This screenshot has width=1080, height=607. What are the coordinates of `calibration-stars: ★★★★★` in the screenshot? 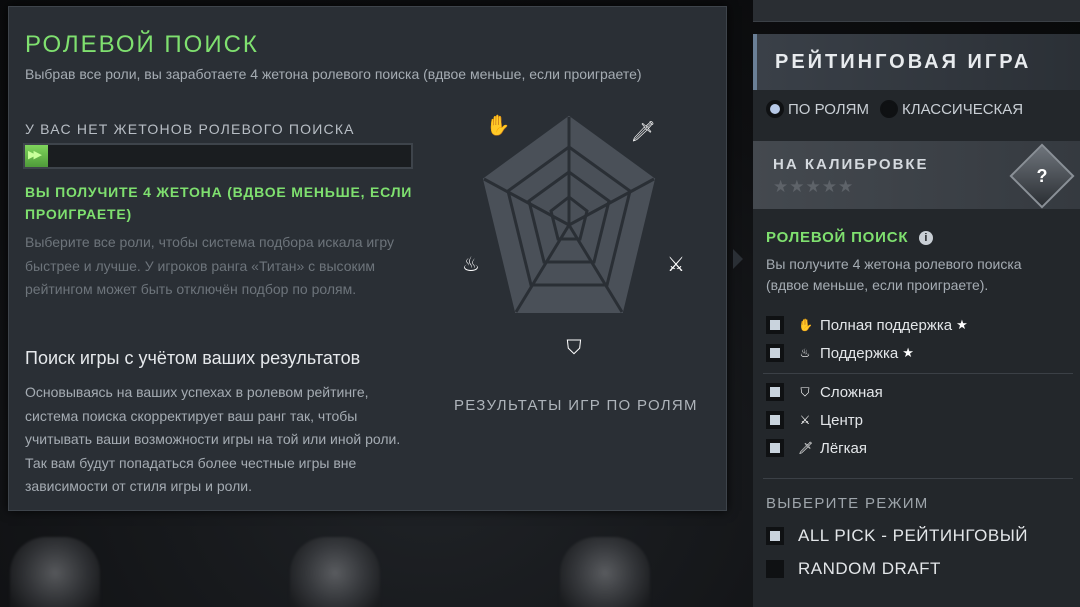 It's located at (814, 186).